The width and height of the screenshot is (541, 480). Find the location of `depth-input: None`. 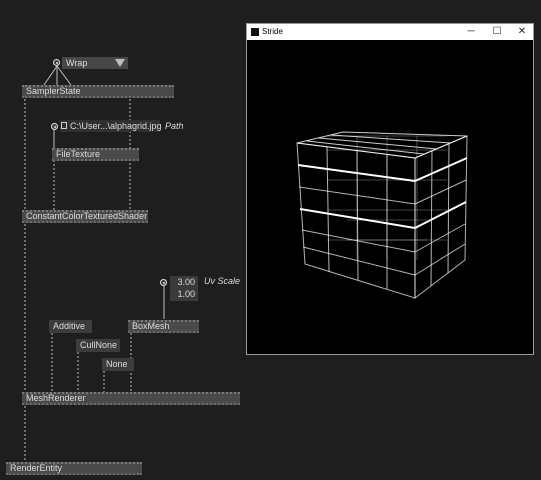

depth-input: None is located at coordinates (118, 364).